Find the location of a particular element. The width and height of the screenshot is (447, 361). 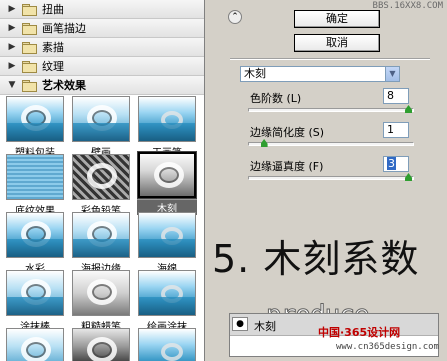

effect-layer-name: 木刻 is located at coordinates (265, 326).